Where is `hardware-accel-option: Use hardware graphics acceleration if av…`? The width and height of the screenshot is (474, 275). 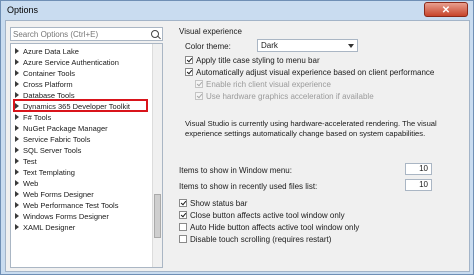
hardware-accel-option: Use hardware graphics acceleration if av… is located at coordinates (284, 96).